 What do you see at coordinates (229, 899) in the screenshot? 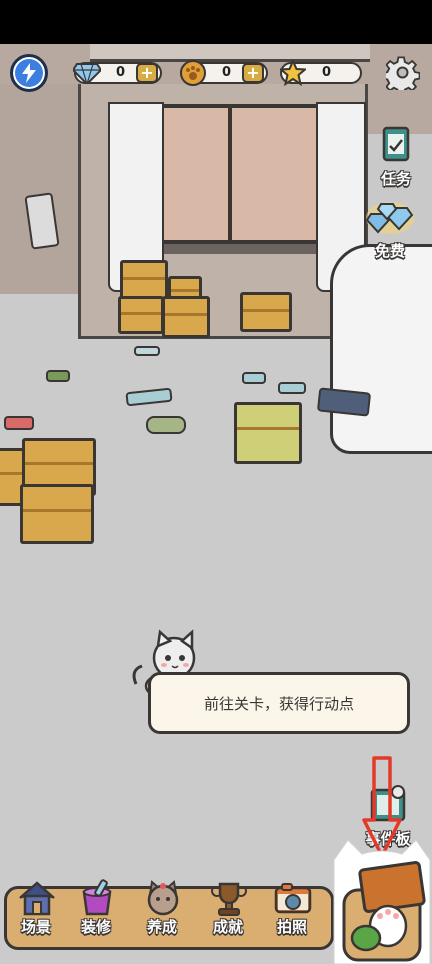
I see `trophy-icon` at bounding box center [229, 899].